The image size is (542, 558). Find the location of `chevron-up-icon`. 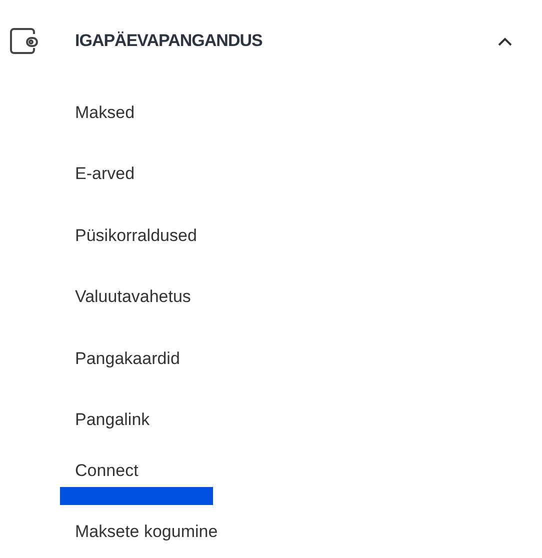

chevron-up-icon is located at coordinates (505, 41).